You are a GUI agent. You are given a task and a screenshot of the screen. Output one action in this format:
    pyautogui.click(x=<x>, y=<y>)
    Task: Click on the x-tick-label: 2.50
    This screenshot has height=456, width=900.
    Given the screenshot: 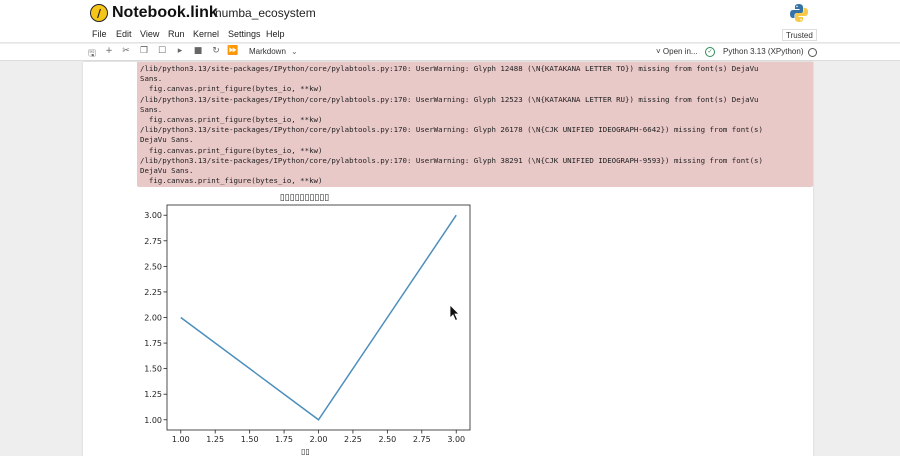 What is the action you would take?
    pyautogui.click(x=387, y=439)
    